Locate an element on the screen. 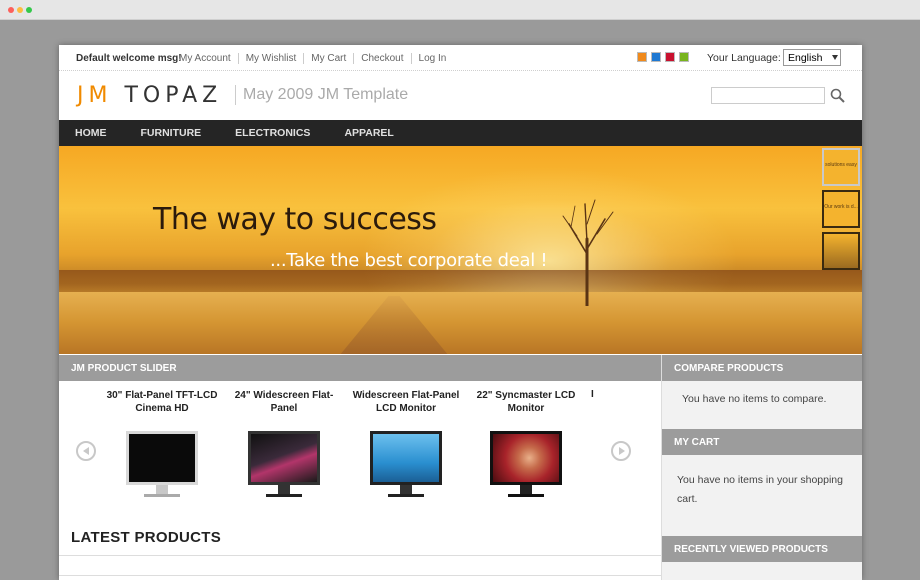  chevron-down-icon is located at coordinates (835, 57).